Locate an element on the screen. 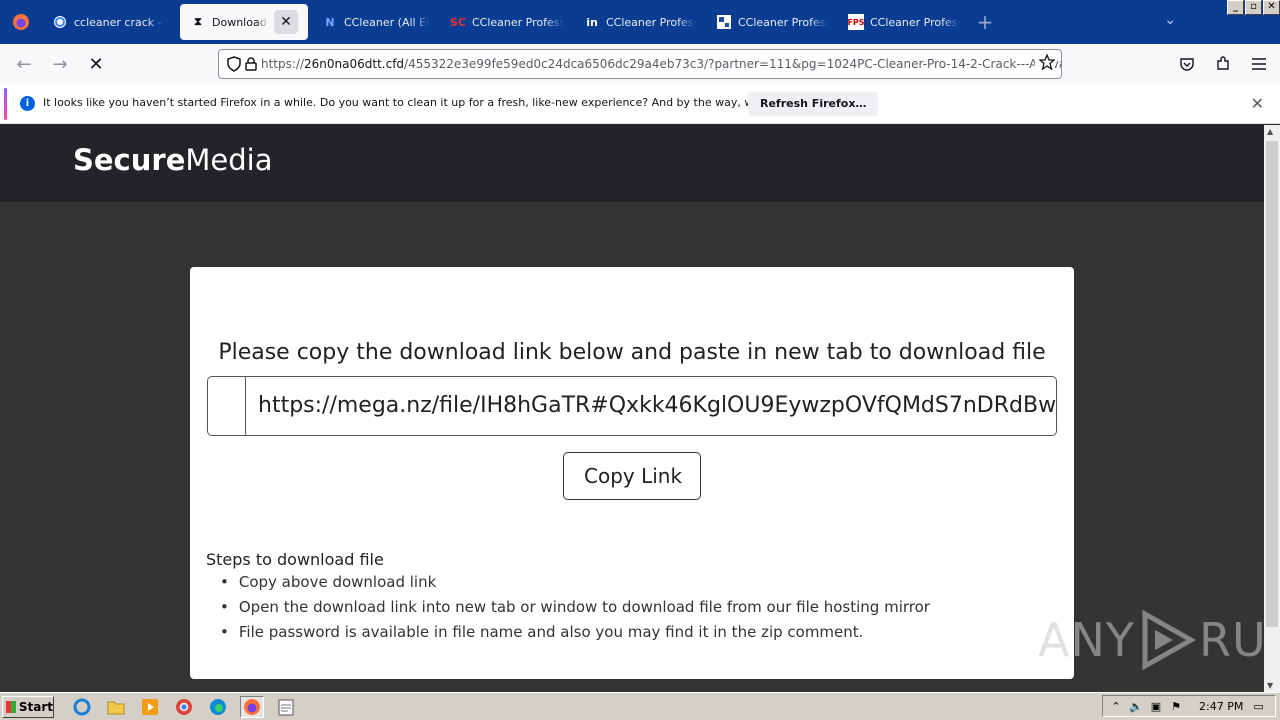 Image resolution: width=1280 pixels, height=720 pixels. tab-4: in CCleaner Professio is located at coordinates (640, 22).